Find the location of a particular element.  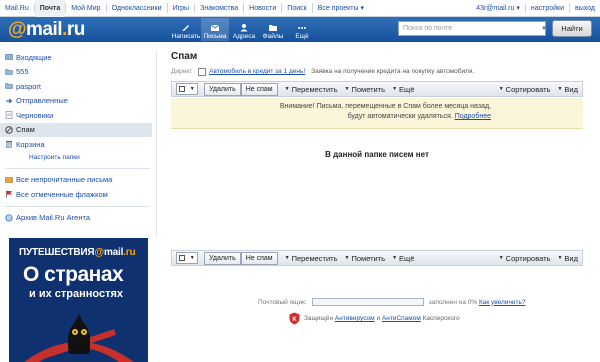

direct-label: Директ is located at coordinates (182, 71).